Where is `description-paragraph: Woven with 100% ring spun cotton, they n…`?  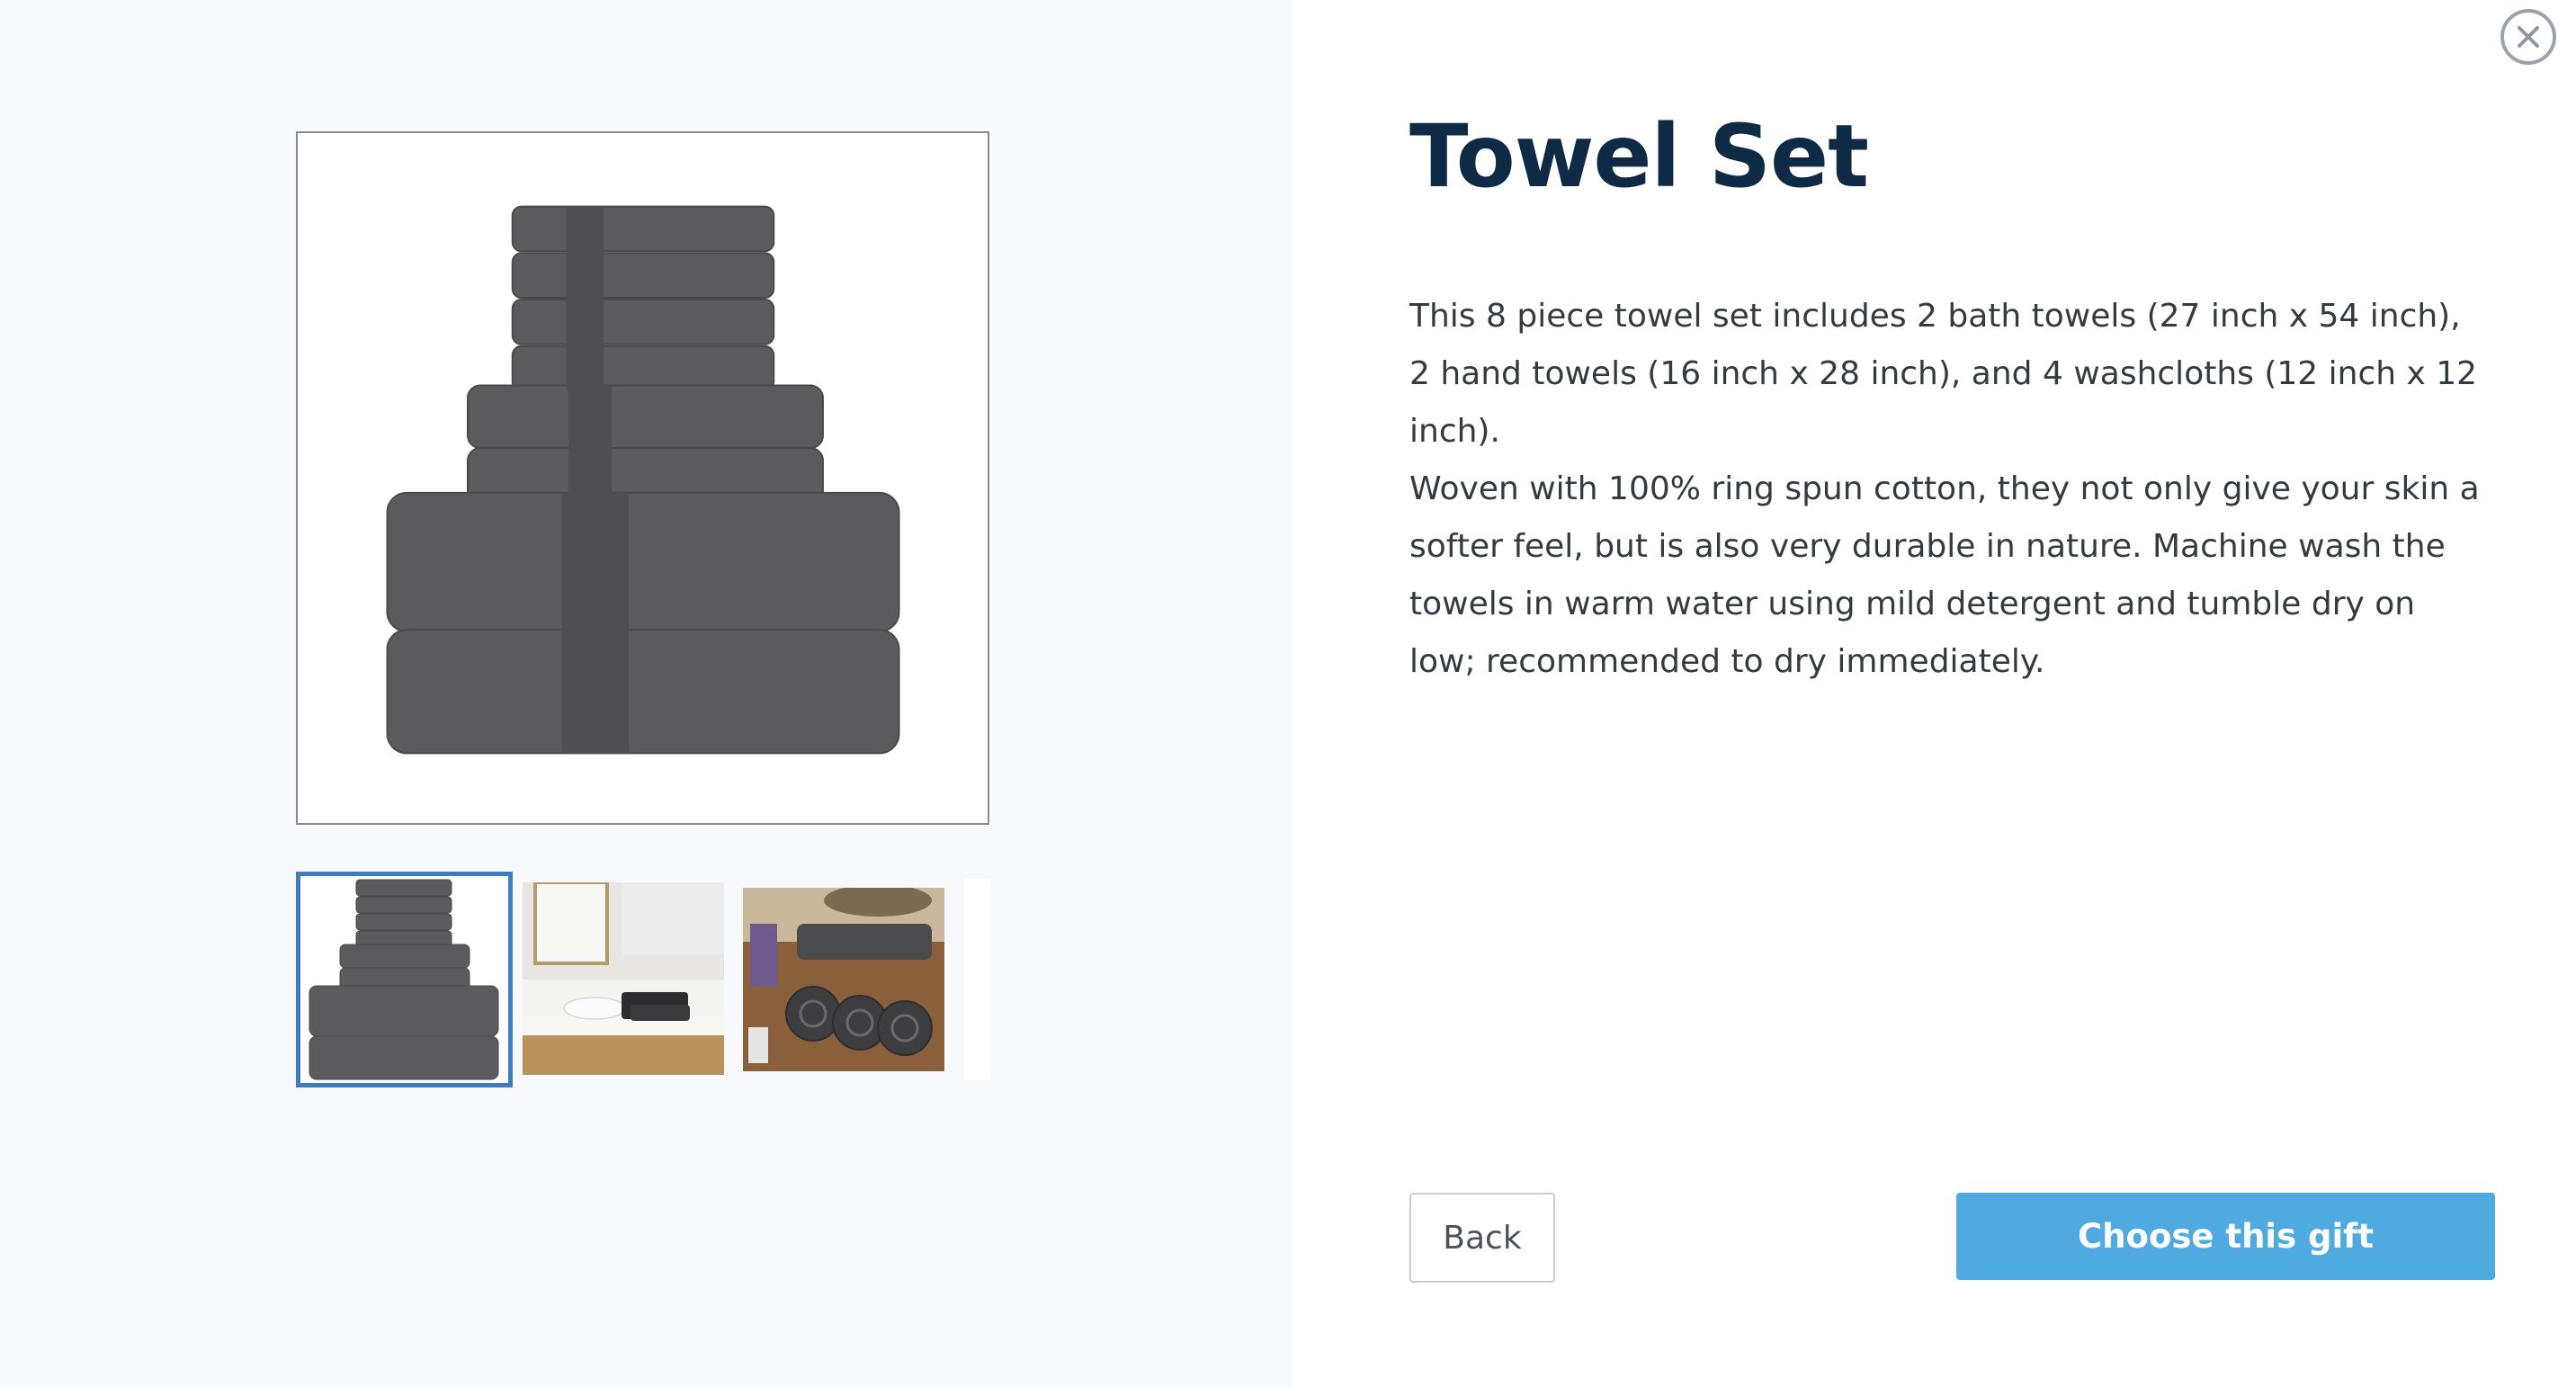
description-paragraph: Woven with 100% ring spun cotton, they n… is located at coordinates (1944, 575).